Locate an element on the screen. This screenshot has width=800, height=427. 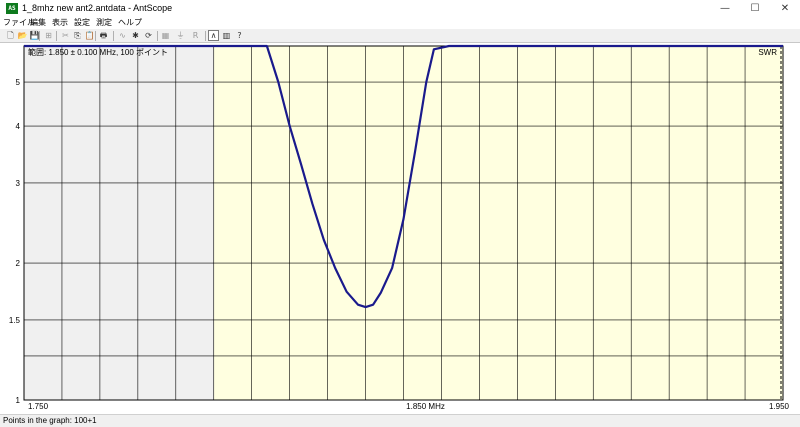
close-button: ✕ is located at coordinates (785, 8).